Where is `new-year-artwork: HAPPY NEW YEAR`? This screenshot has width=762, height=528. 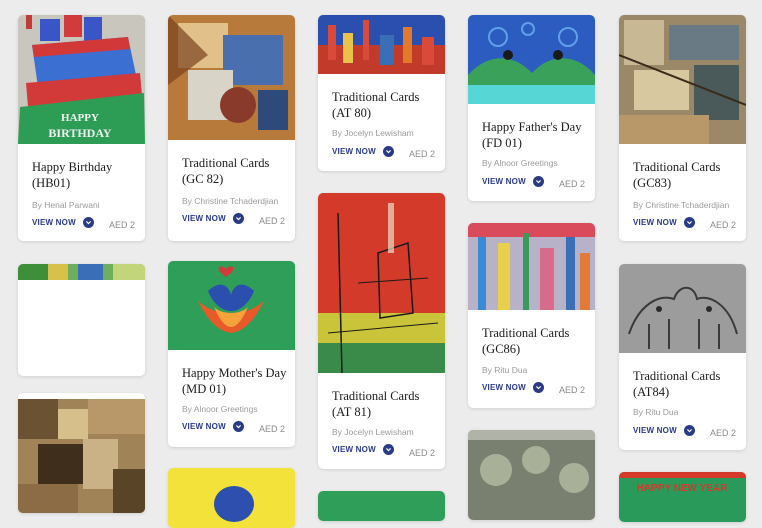
new-year-artwork: HAPPY NEW YEAR is located at coordinates (682, 497).